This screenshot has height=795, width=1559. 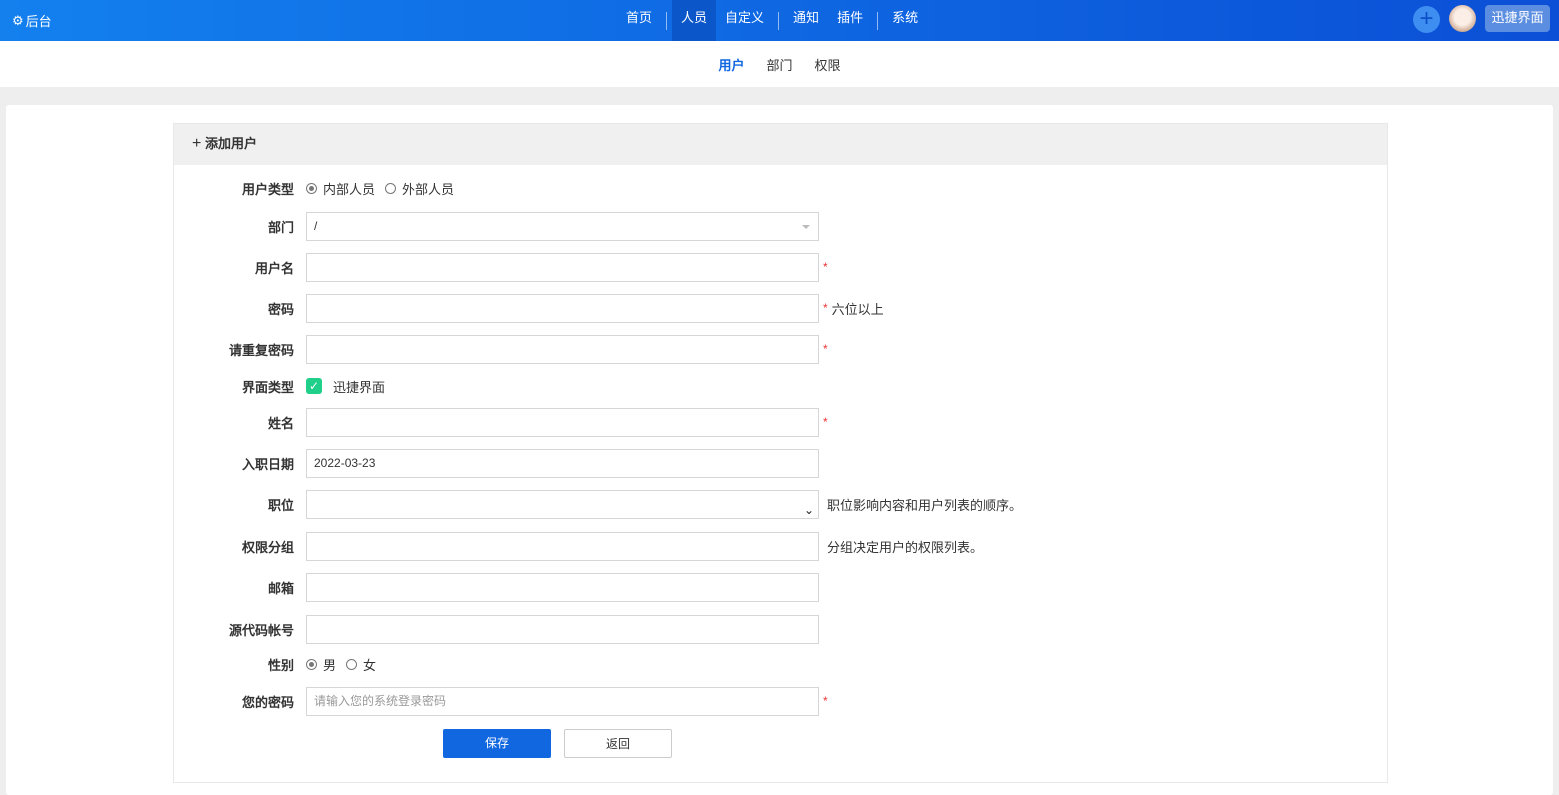 What do you see at coordinates (905, 547) in the screenshot?
I see `hint: 分组决定用户的权限列表。` at bounding box center [905, 547].